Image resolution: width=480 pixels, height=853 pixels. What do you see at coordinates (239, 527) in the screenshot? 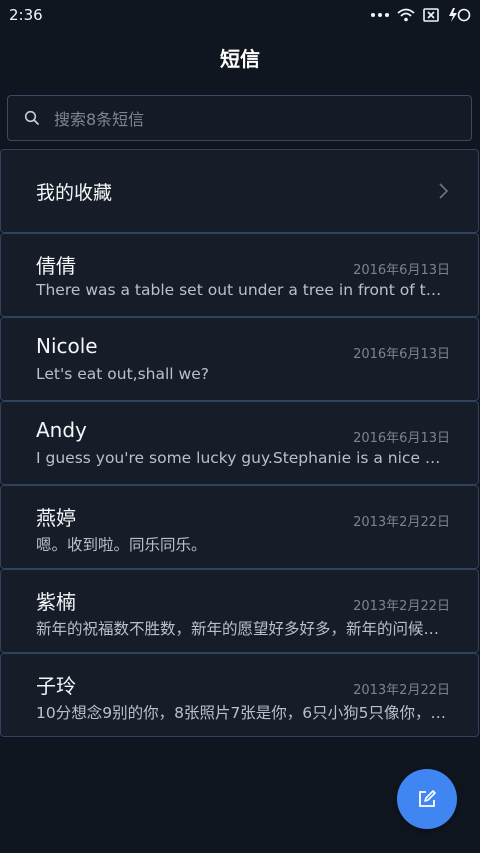
I see `list-item: 燕婷 2013年2月22日 嗯。收到啦。同乐同乐。` at bounding box center [239, 527].